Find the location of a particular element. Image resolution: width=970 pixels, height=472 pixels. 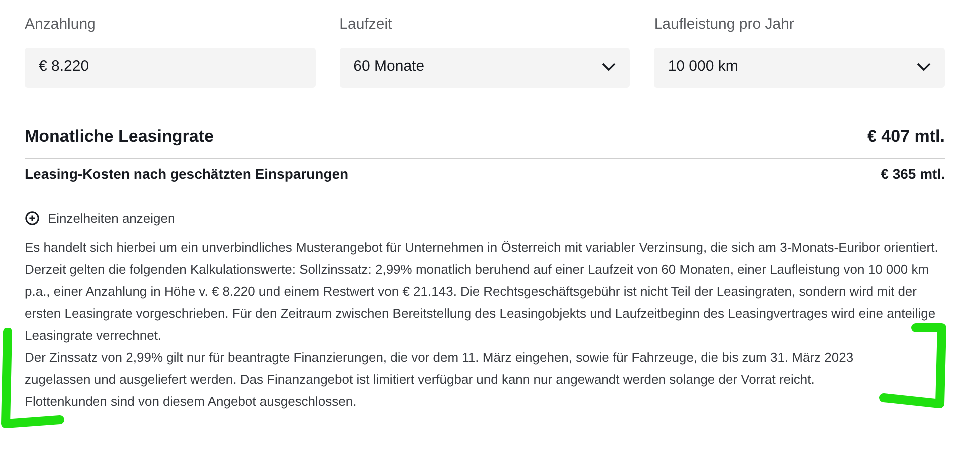

rate-value: € 407 mtl. is located at coordinates (906, 137).